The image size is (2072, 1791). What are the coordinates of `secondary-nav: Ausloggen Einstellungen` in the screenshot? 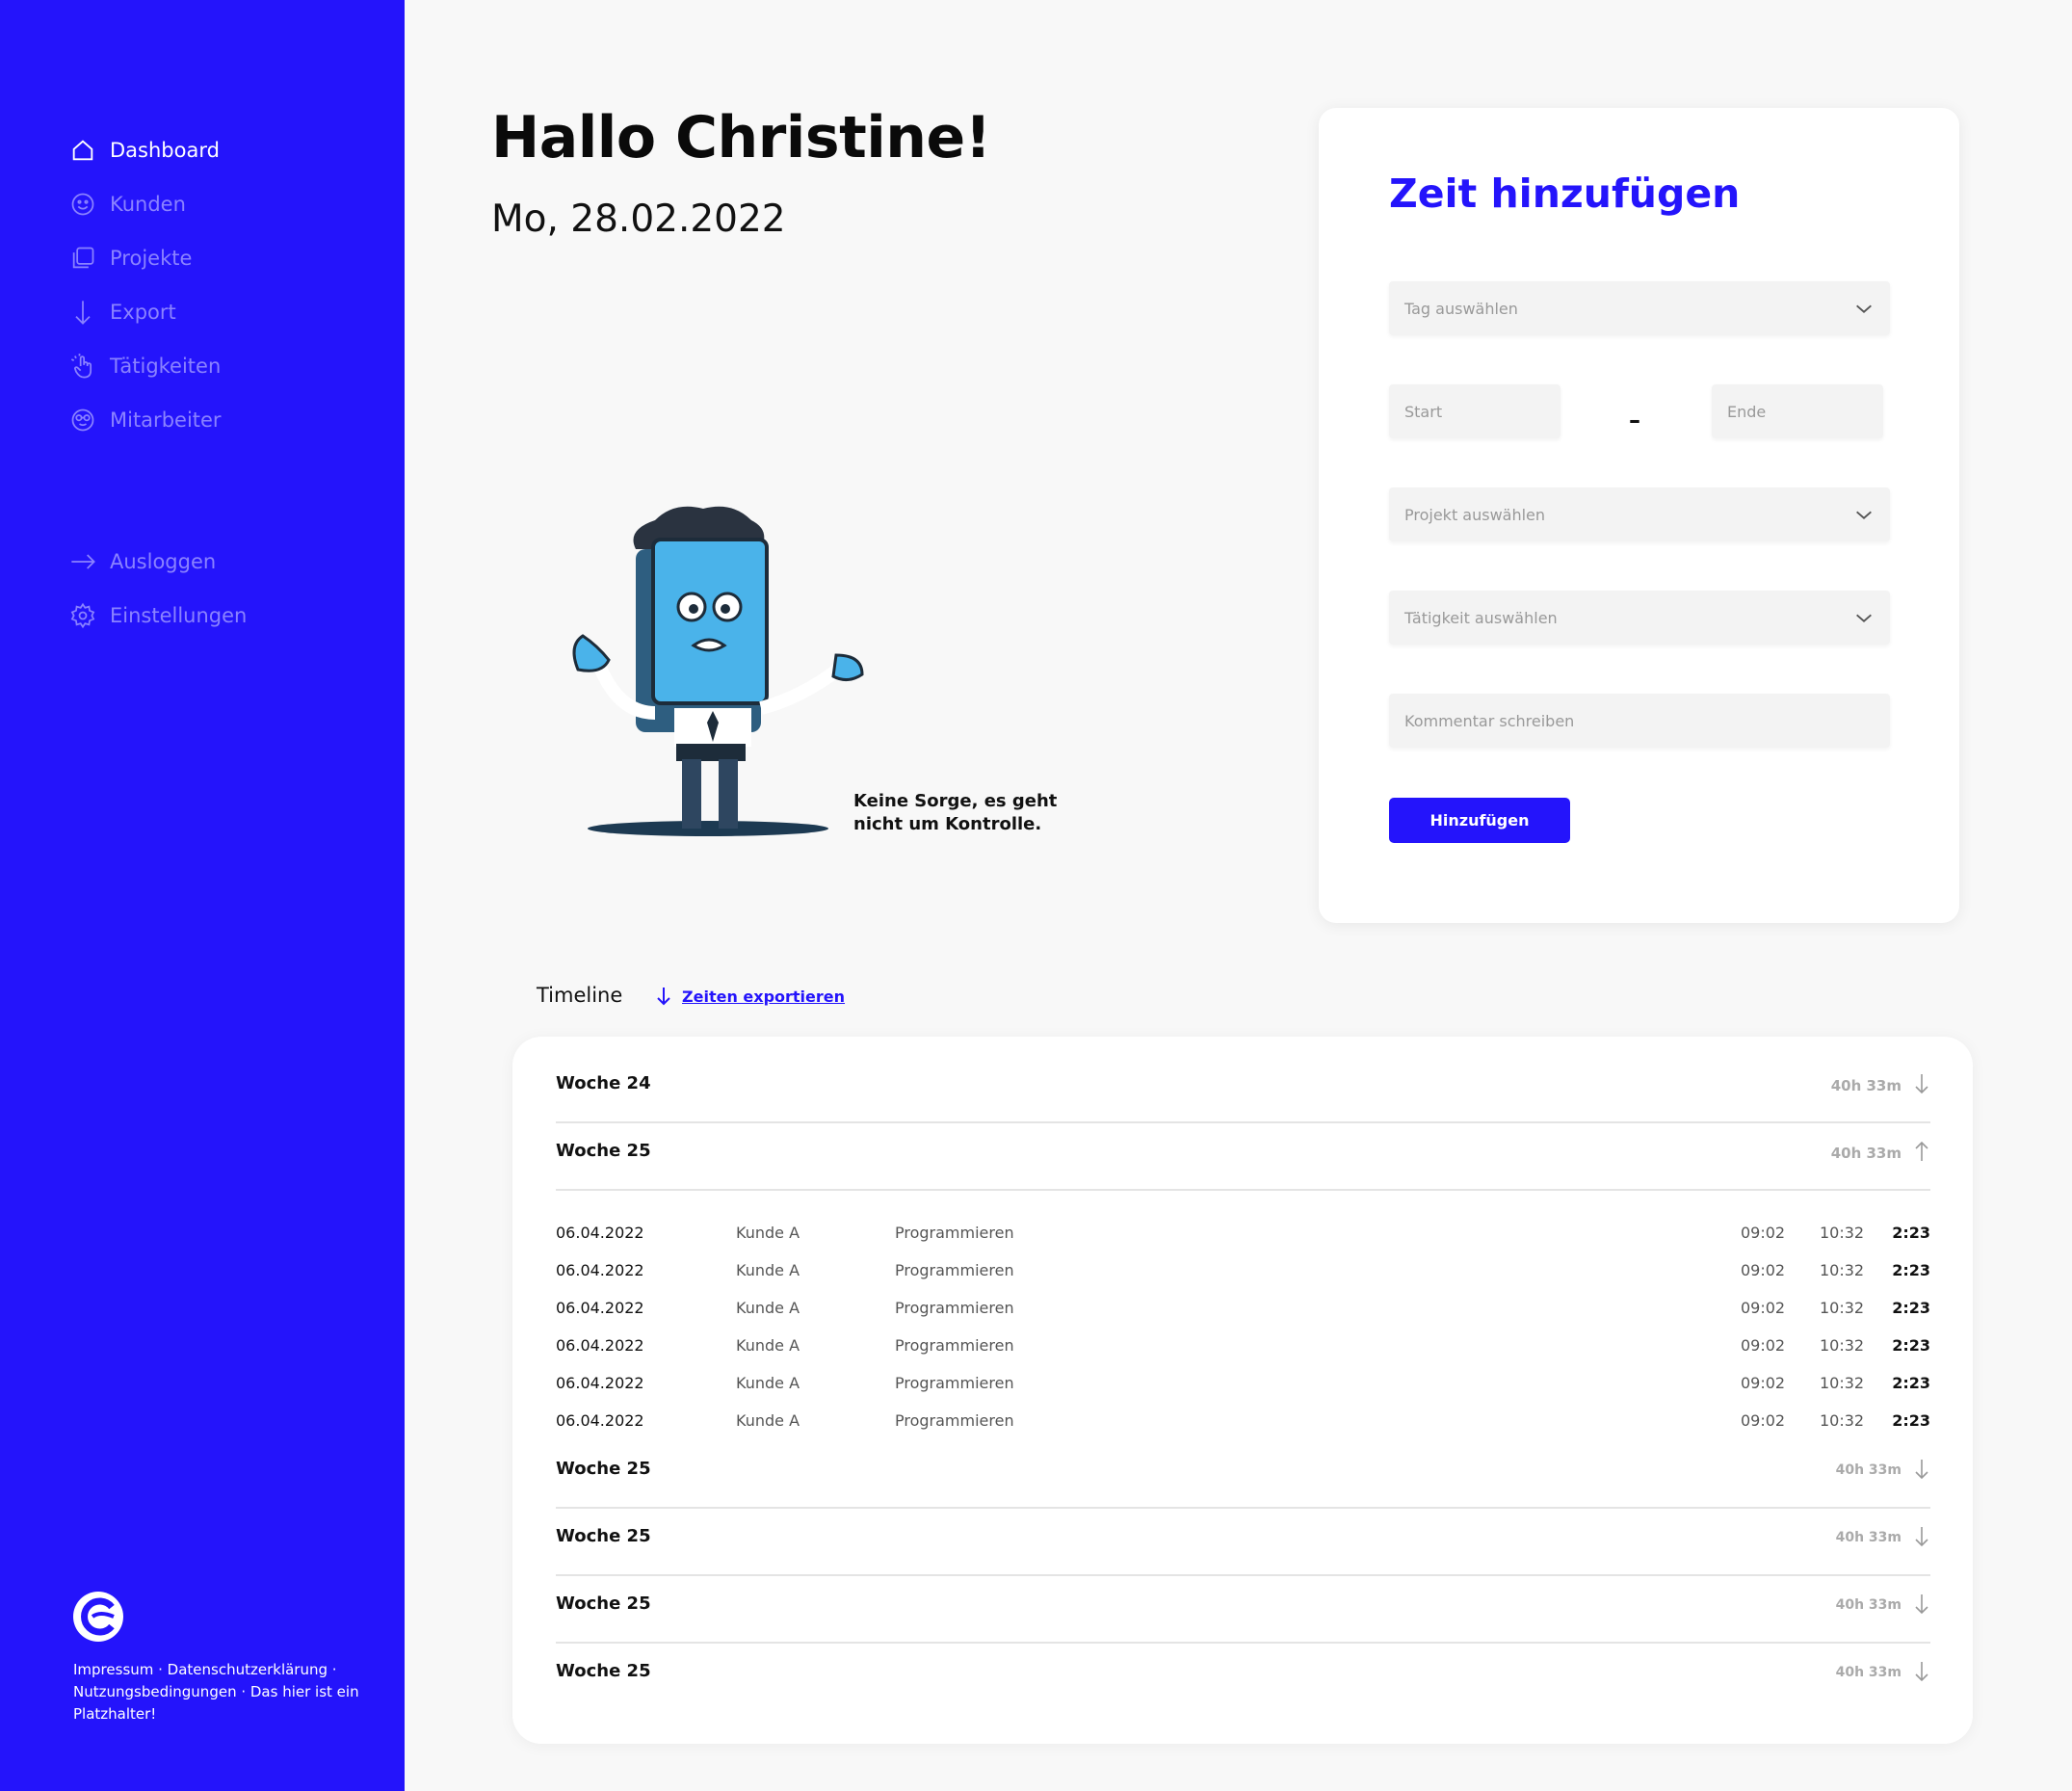 It's located at (158, 589).